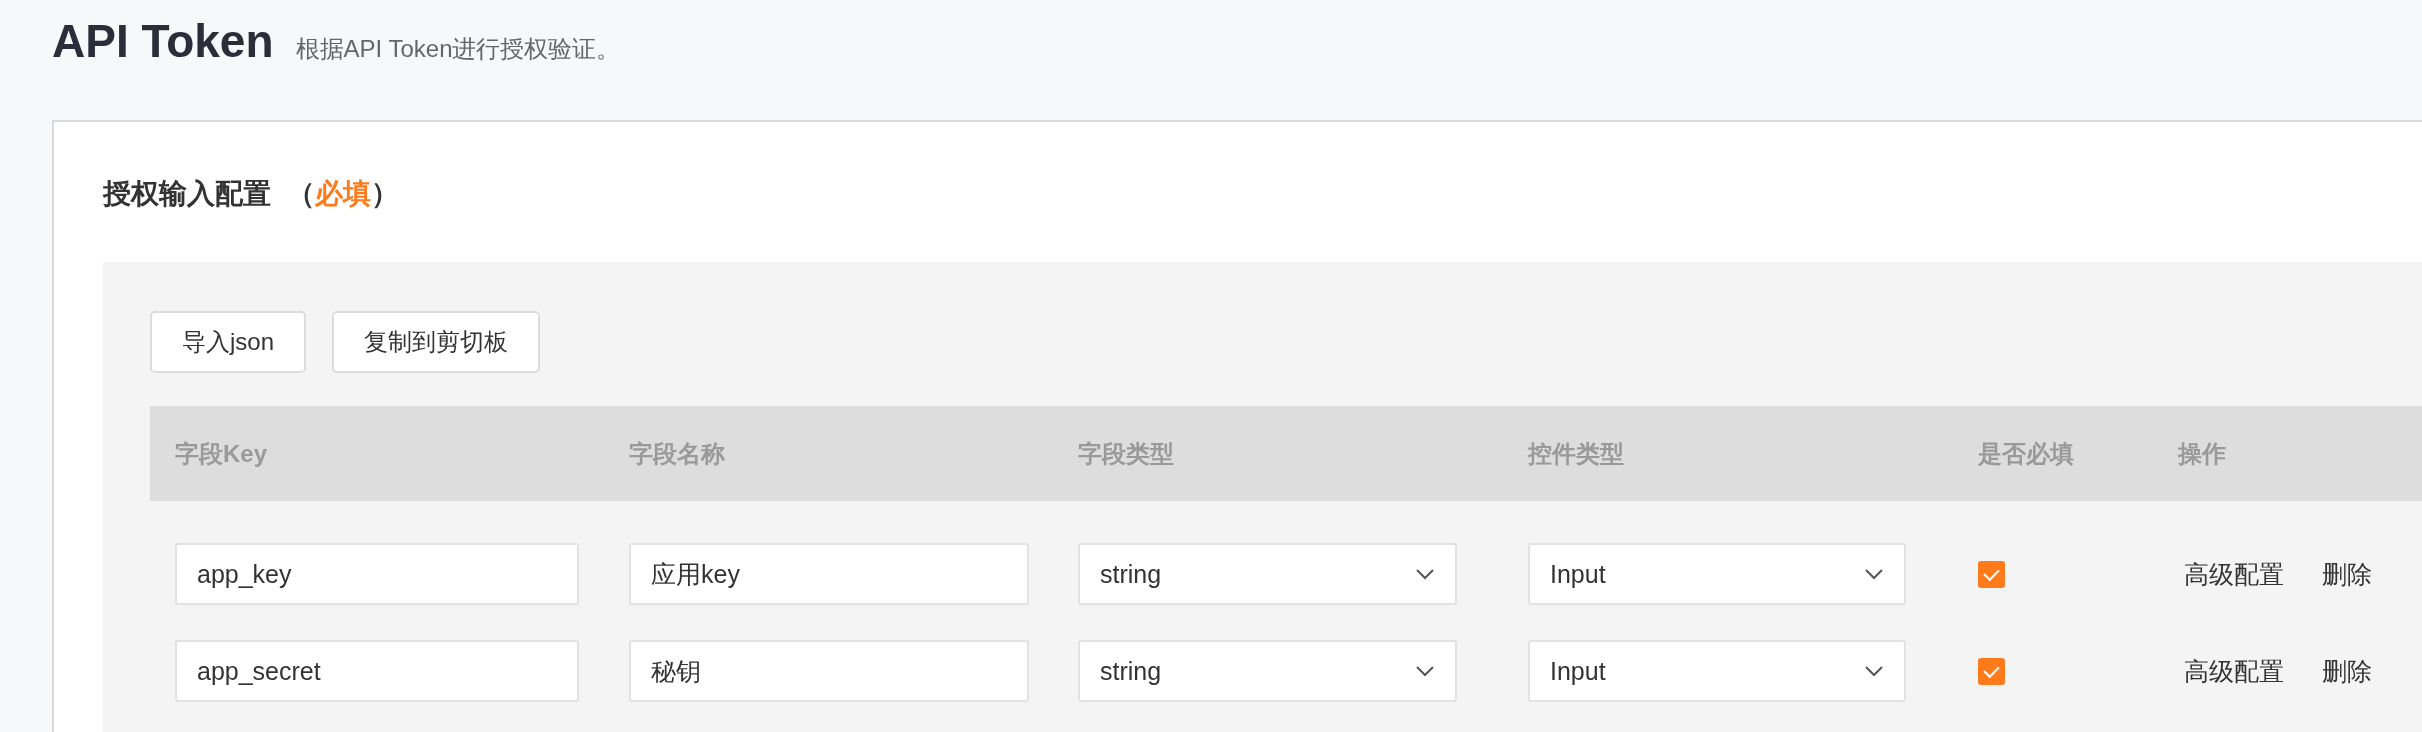  Describe the element at coordinates (377, 574) in the screenshot. I see `field-key-input: app_key` at that location.